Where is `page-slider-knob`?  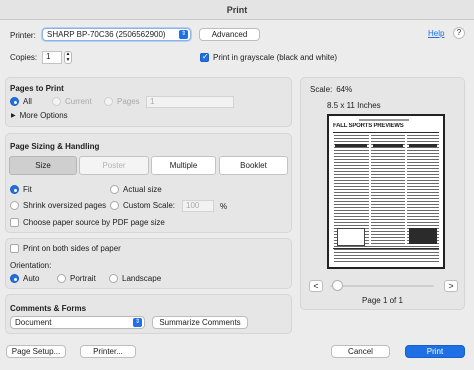 page-slider-knob is located at coordinates (337, 285).